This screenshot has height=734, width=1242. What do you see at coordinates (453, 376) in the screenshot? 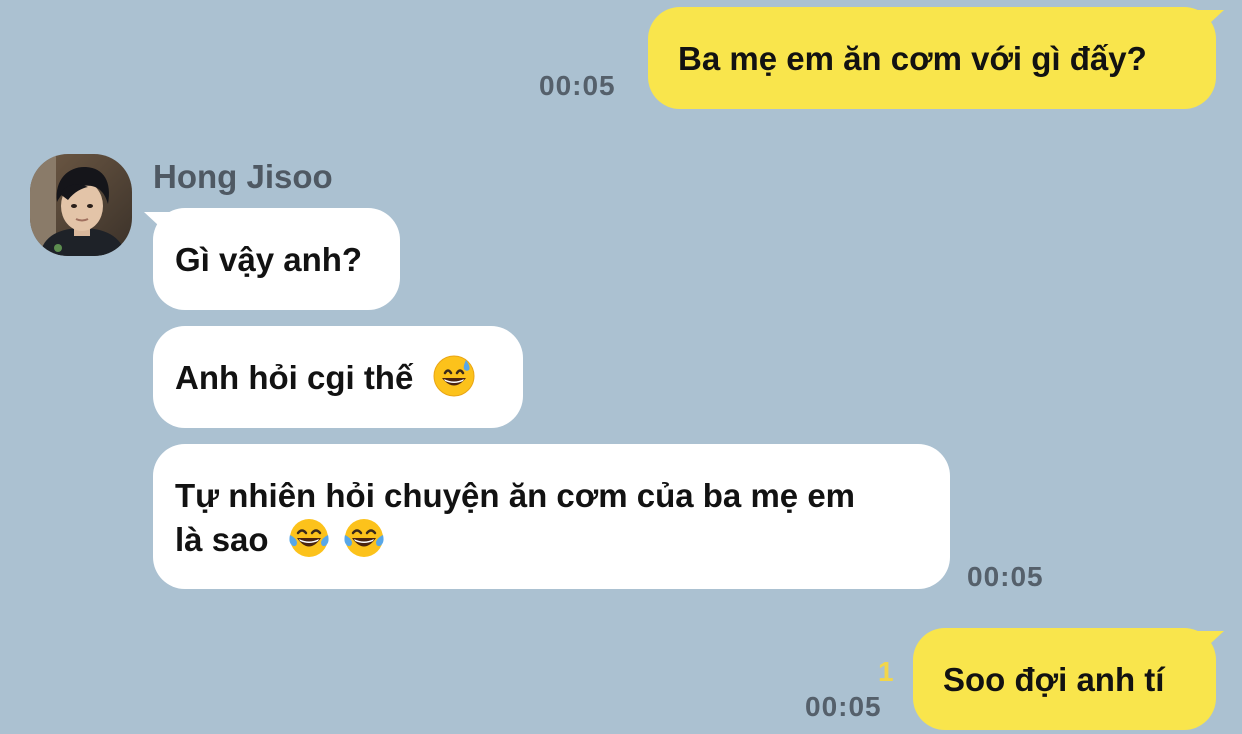
I see `grinning-face-with-sweat-icon` at bounding box center [453, 376].